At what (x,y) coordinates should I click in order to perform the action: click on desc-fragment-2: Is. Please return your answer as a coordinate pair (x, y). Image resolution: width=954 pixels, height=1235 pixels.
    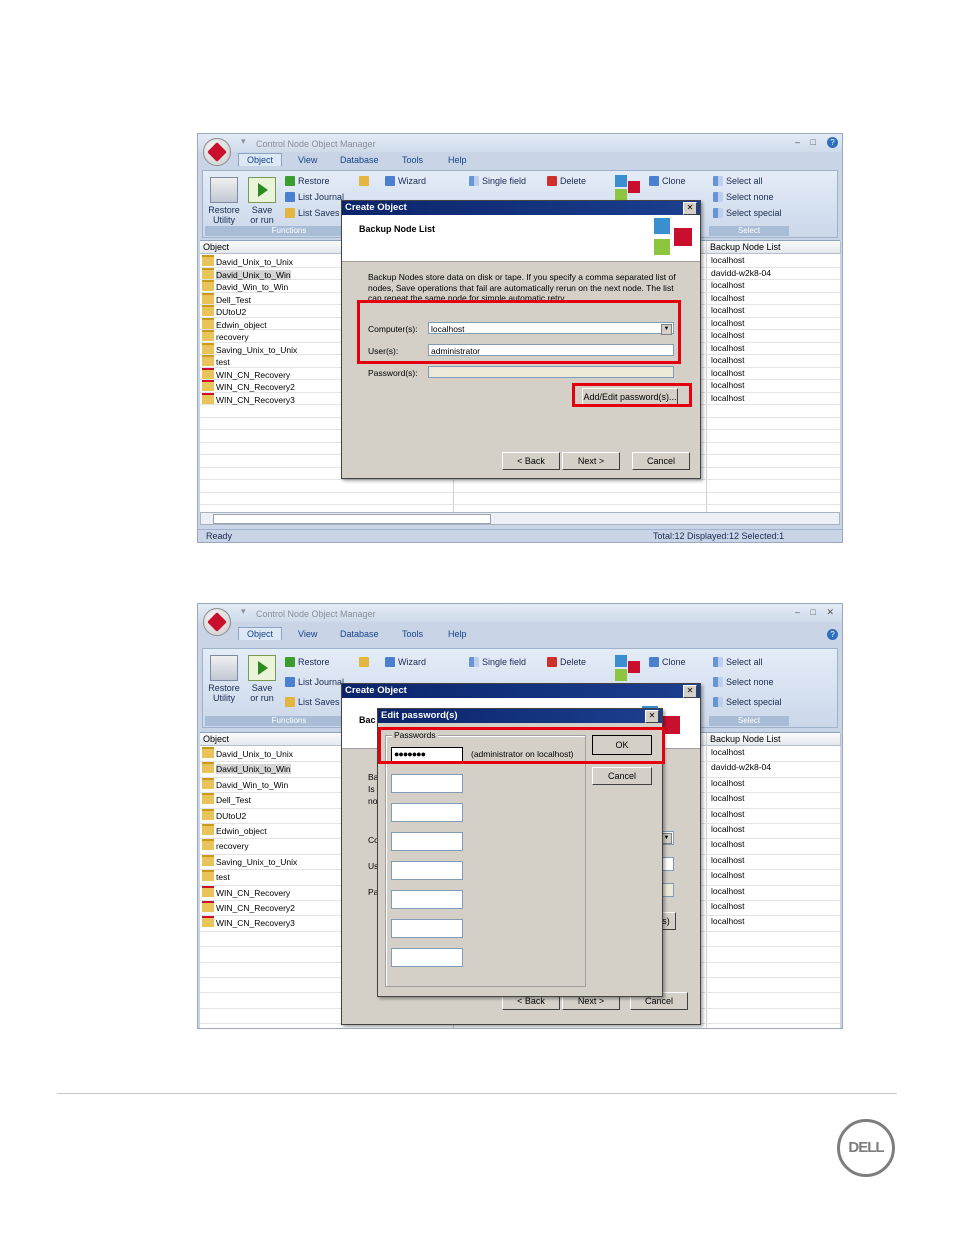
    Looking at the image, I should click on (371, 789).